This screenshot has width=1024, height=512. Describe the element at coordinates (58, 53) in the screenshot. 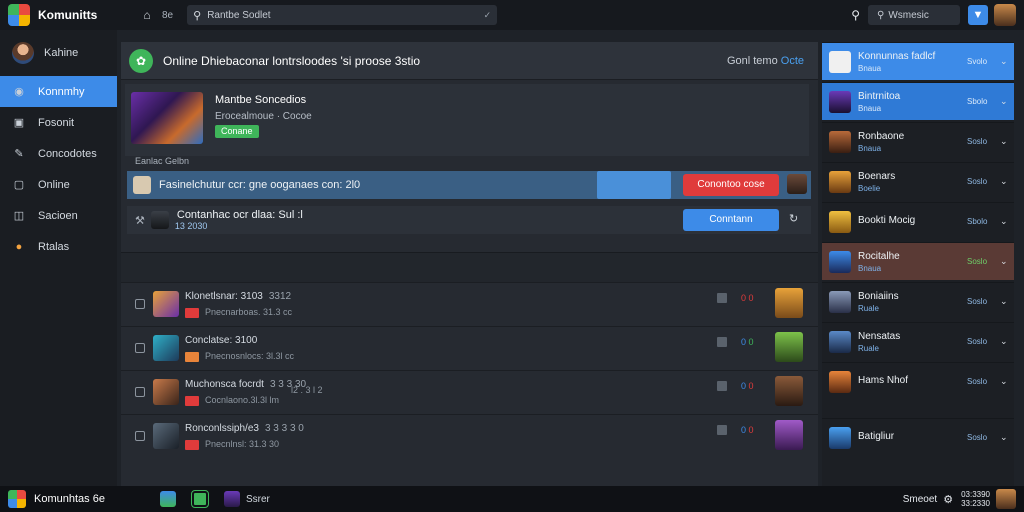

I see `sidebar-profile: Kahine` at that location.